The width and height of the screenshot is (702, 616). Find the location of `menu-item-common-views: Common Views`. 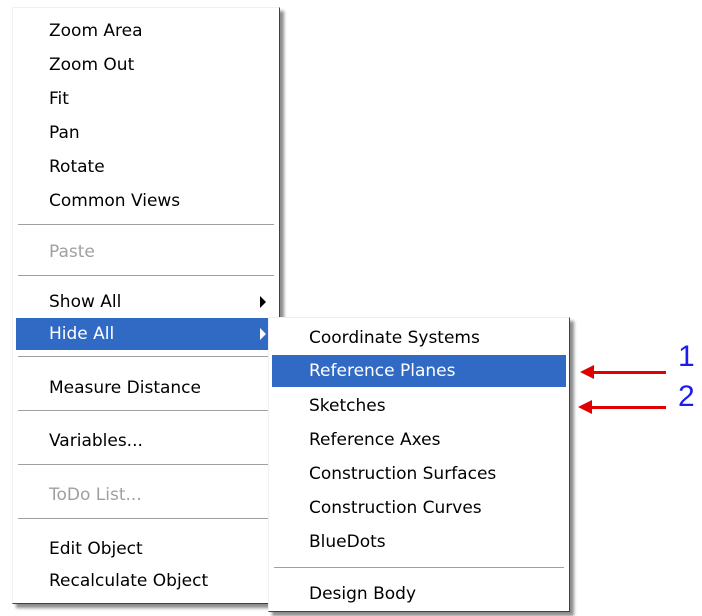

menu-item-common-views: Common Views is located at coordinates (146, 201).